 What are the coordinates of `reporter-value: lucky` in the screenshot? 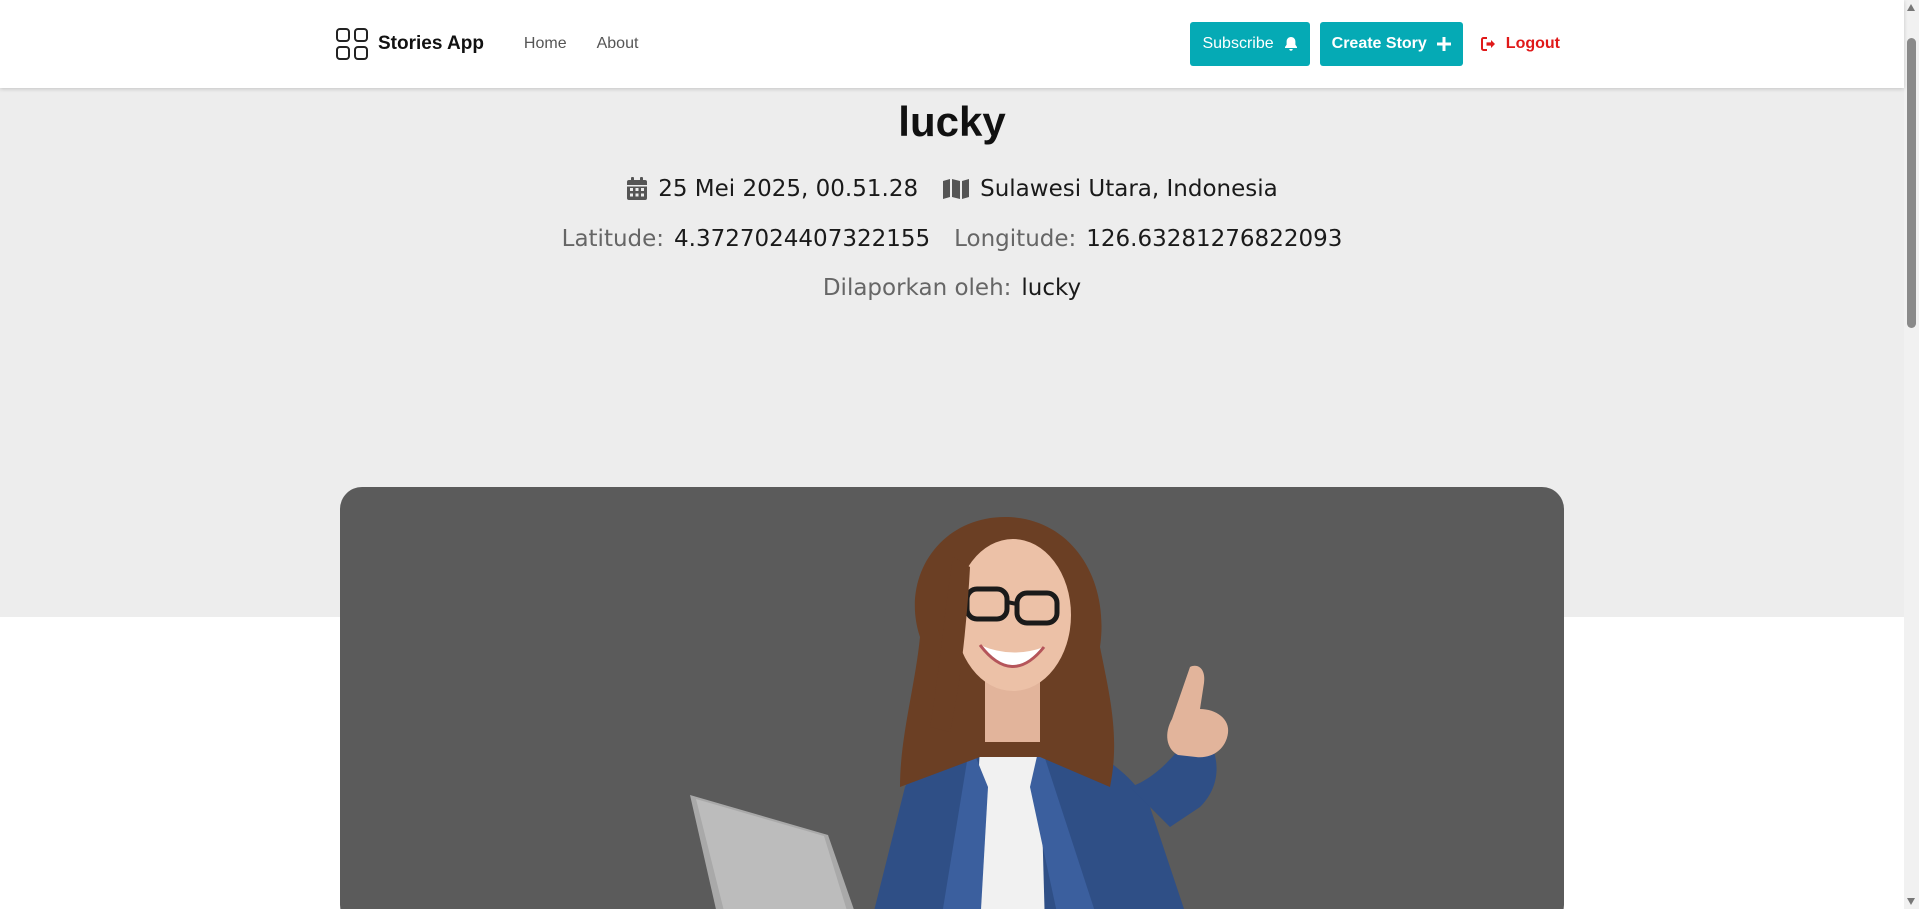 It's located at (1051, 288).